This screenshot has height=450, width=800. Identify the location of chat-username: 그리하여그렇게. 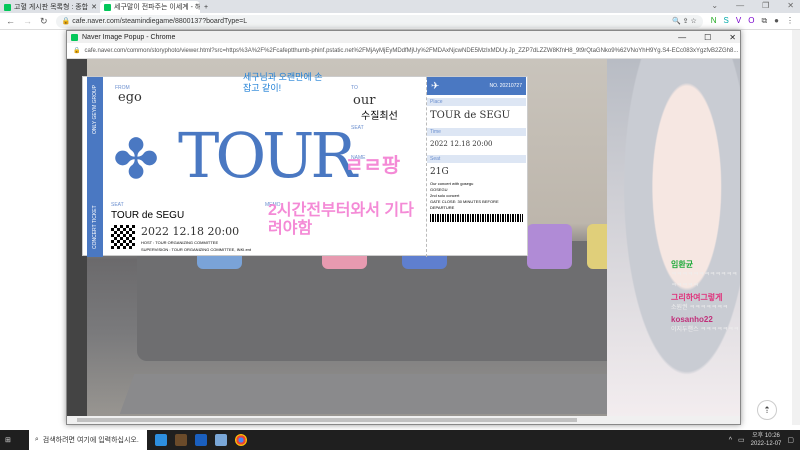
(705, 297).